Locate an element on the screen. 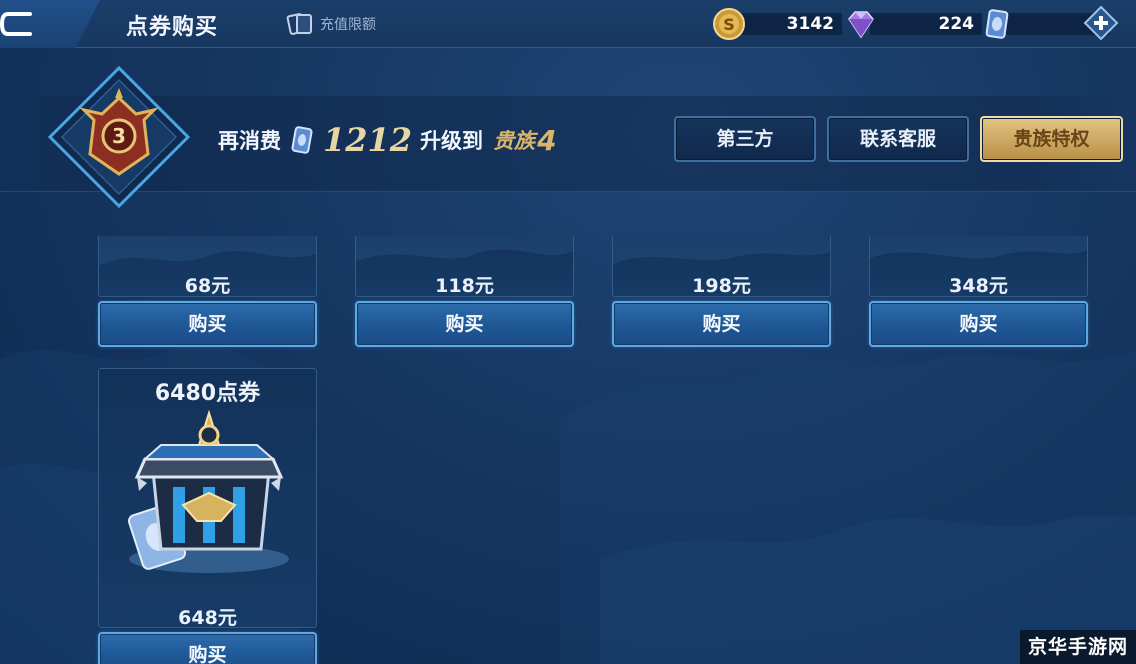  gold-currency: S 3142 is located at coordinates (777, 24).